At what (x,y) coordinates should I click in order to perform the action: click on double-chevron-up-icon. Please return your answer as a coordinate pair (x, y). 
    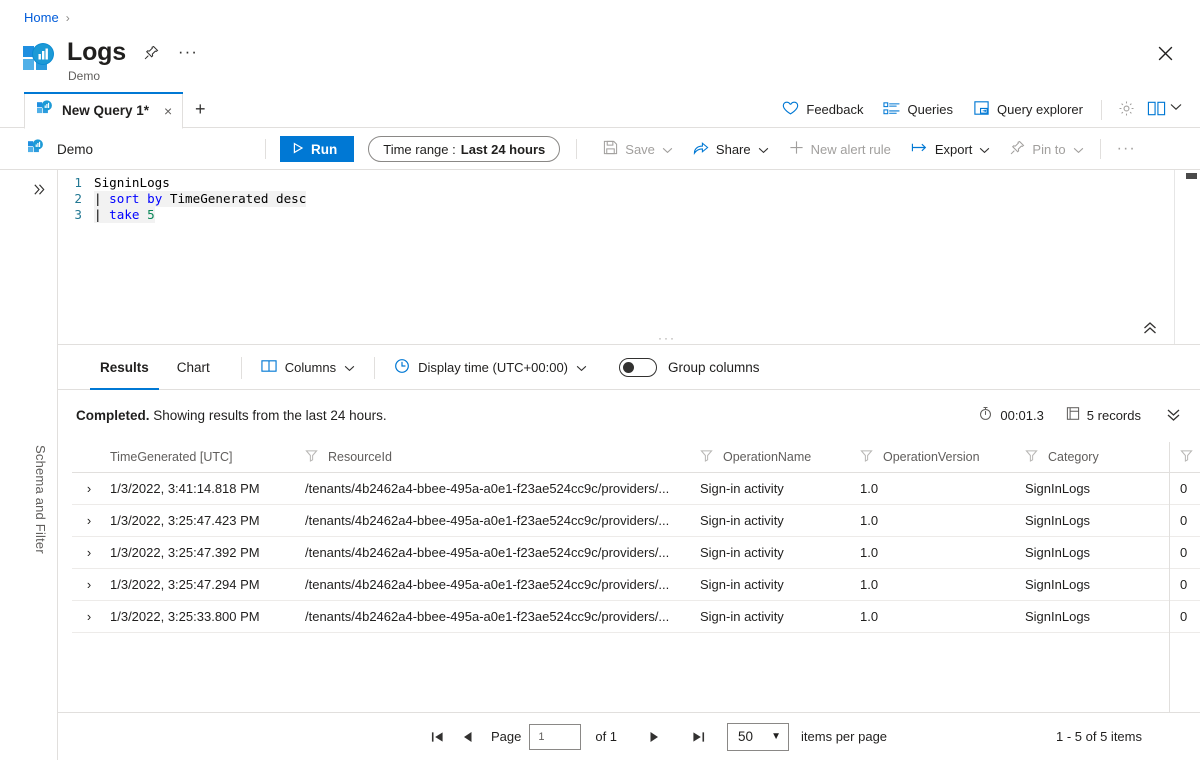
    Looking at the image, I should click on (1150, 329).